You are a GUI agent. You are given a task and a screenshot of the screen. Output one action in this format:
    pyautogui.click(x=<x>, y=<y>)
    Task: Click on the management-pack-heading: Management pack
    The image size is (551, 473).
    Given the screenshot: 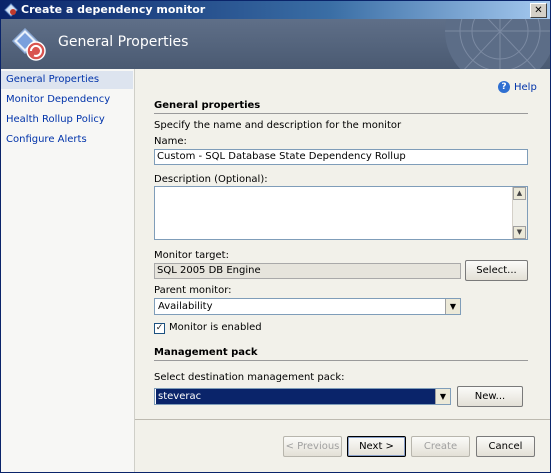 What is the action you would take?
    pyautogui.click(x=206, y=352)
    